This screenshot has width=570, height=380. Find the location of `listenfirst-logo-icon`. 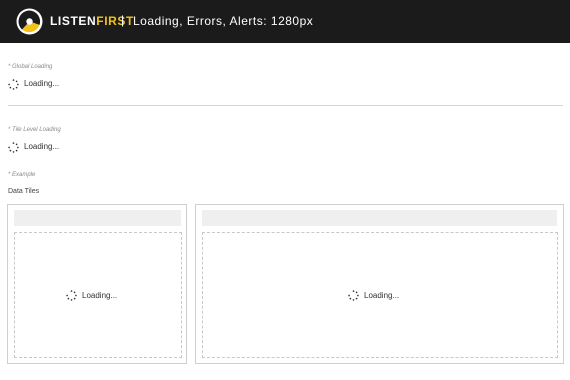

listenfirst-logo-icon is located at coordinates (29, 21).